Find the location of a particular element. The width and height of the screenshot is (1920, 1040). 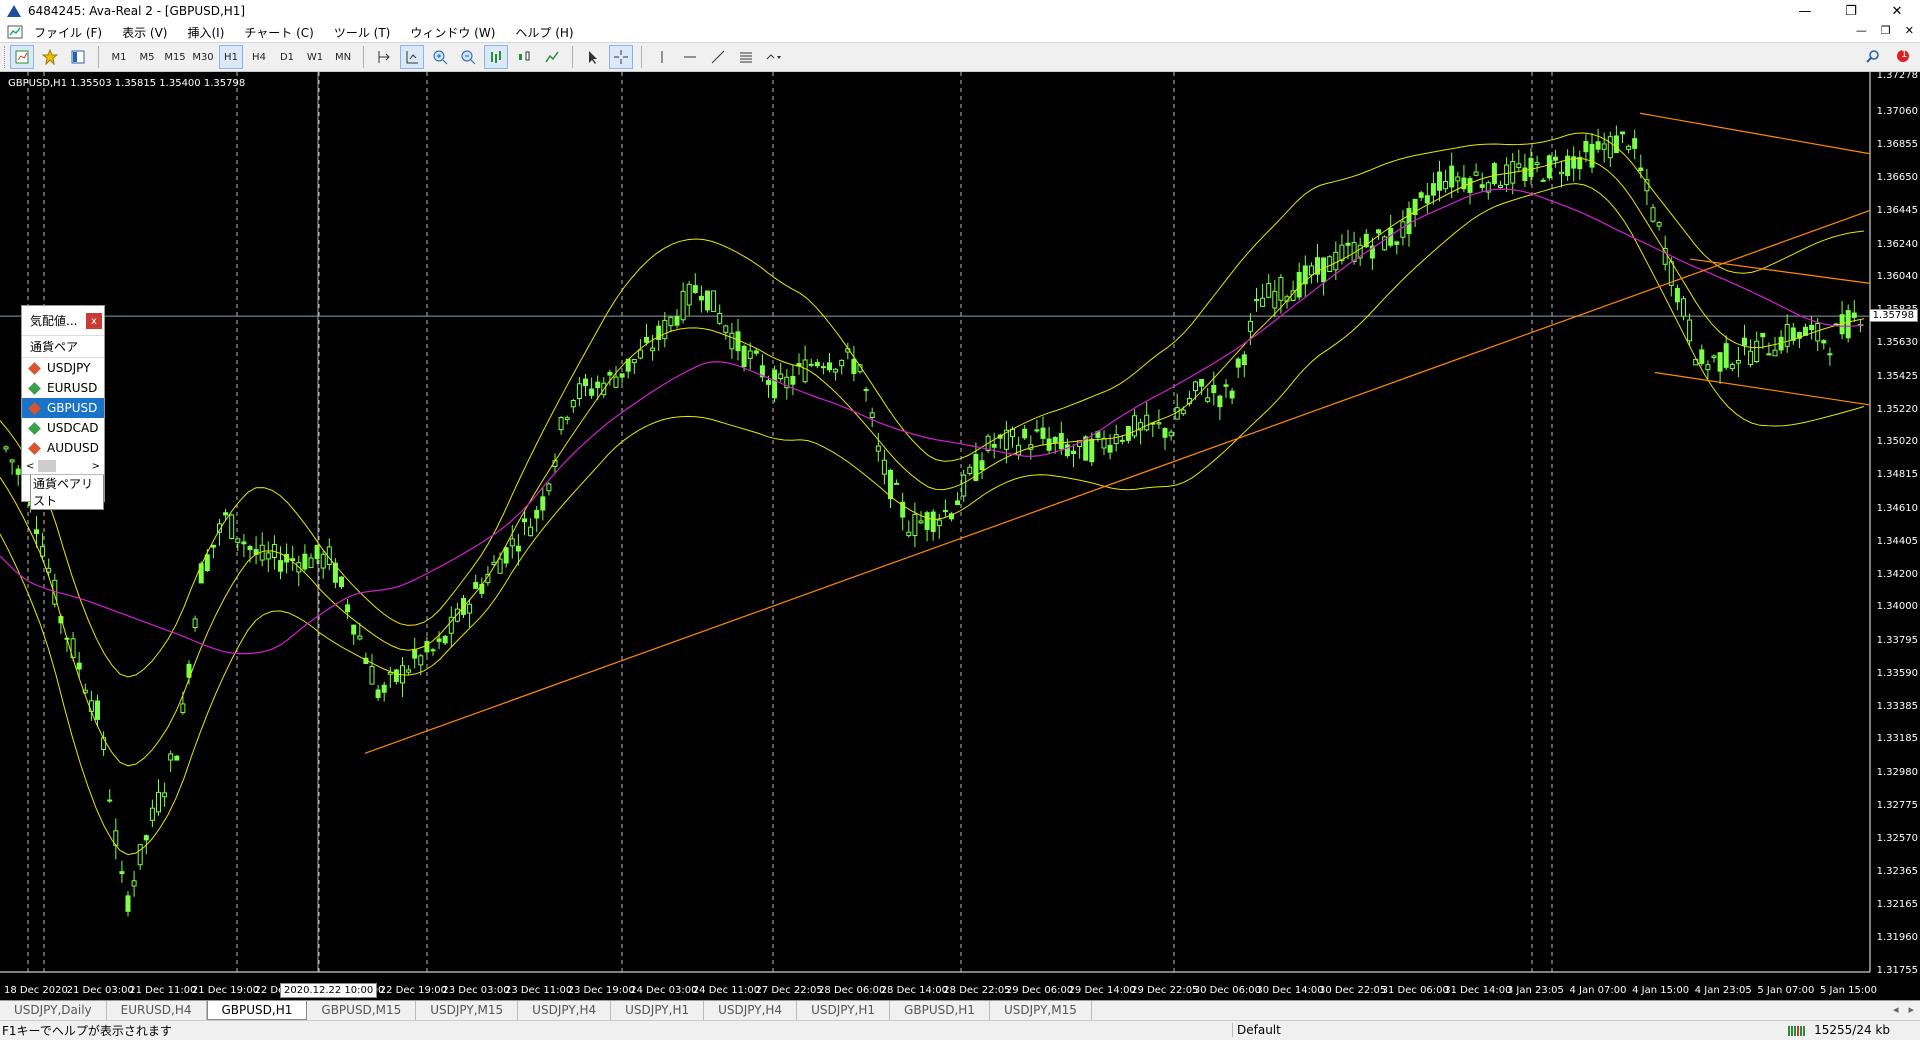

chart-tab: USDJPY,Daily is located at coordinates (53, 1010).